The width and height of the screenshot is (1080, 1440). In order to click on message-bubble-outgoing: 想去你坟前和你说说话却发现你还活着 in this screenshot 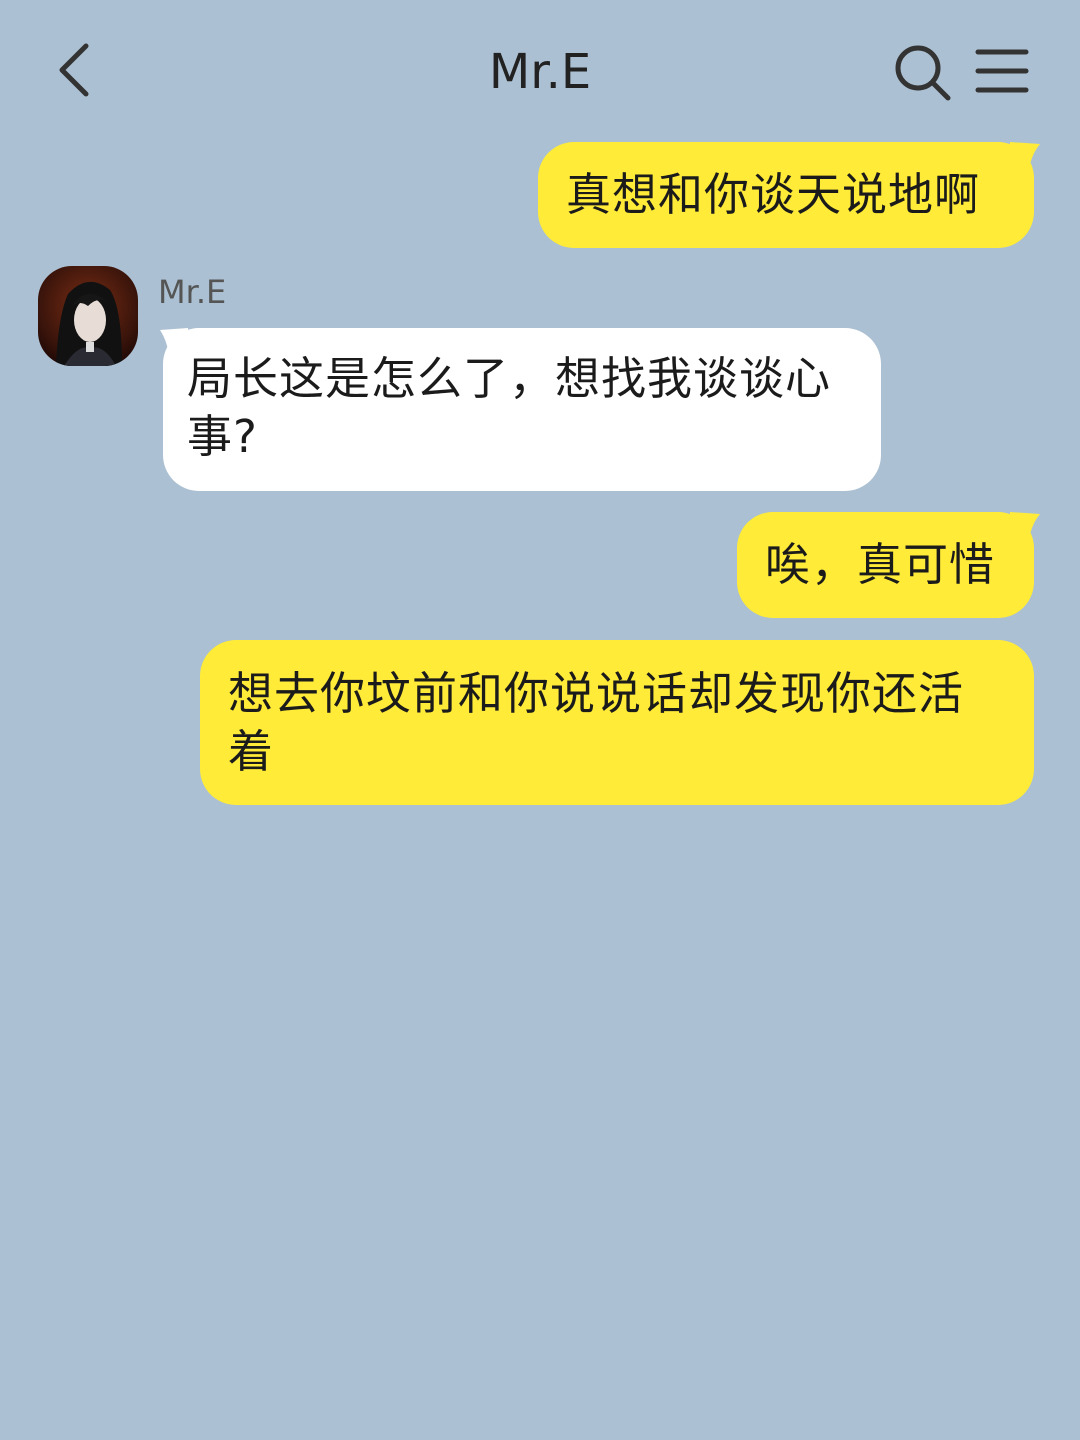, I will do `click(617, 722)`.